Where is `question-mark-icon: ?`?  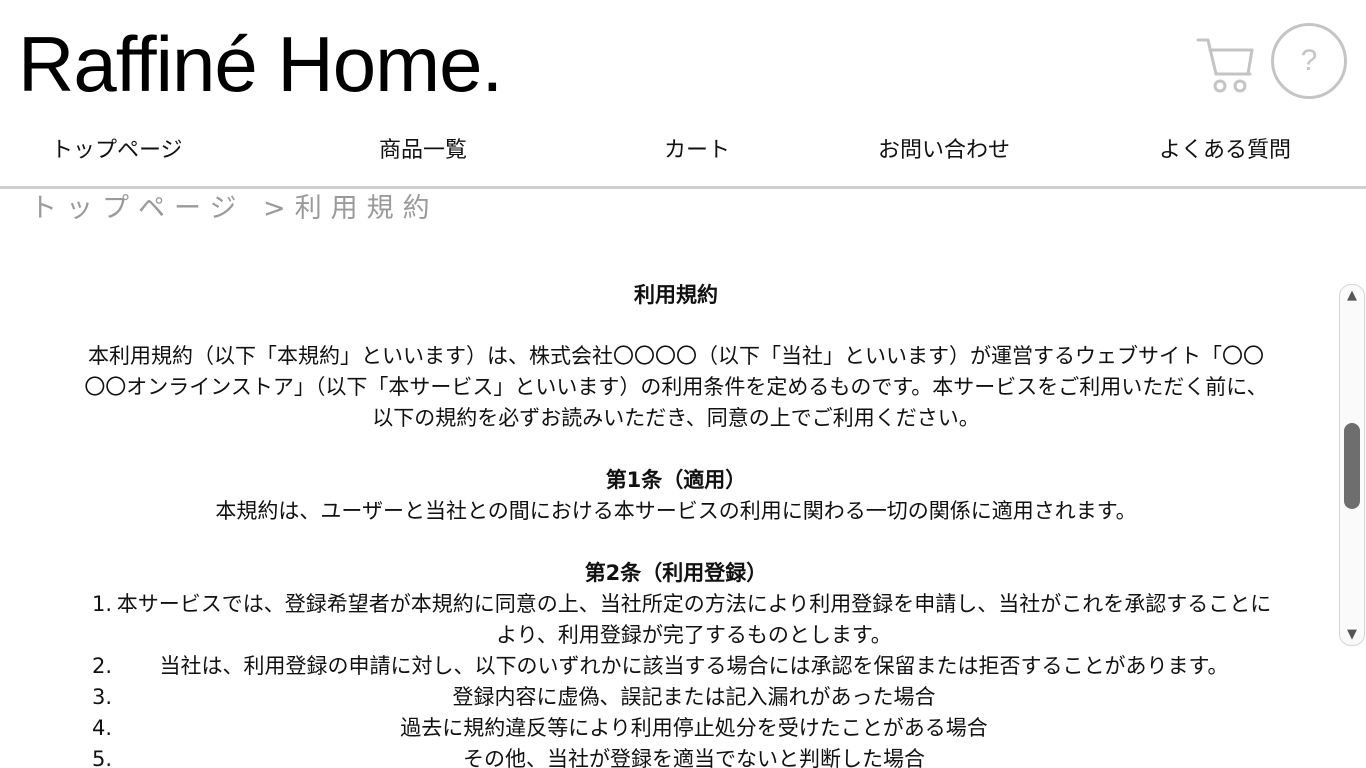
question-mark-icon: ? is located at coordinates (1309, 60).